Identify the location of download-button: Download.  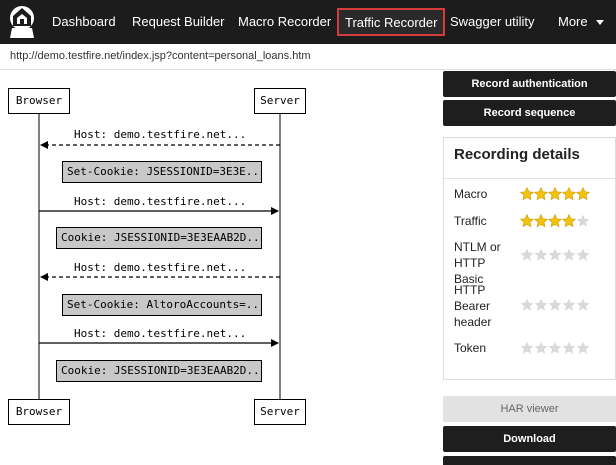
(529, 439).